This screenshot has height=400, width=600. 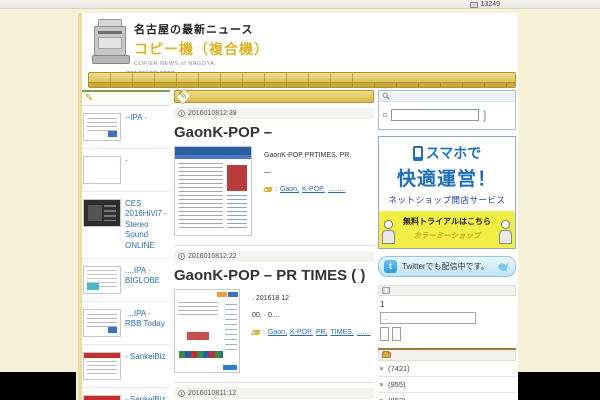 I want to click on list-item: -, so click(x=126, y=170).